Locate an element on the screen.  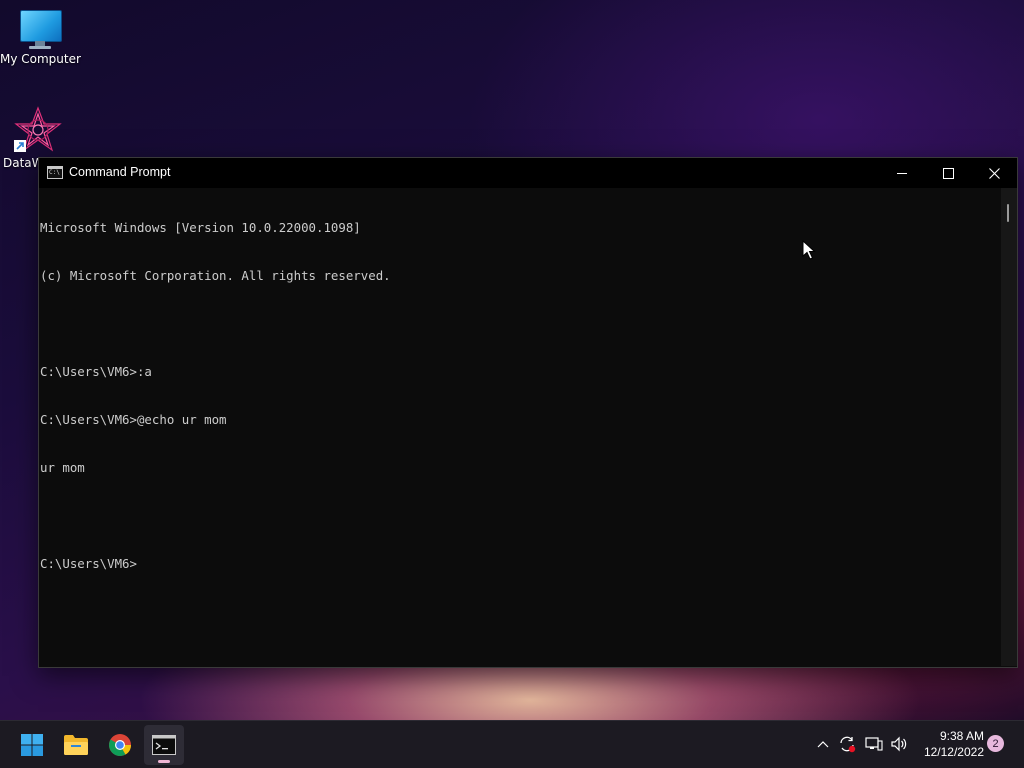
close-icon is located at coordinates (994, 173).